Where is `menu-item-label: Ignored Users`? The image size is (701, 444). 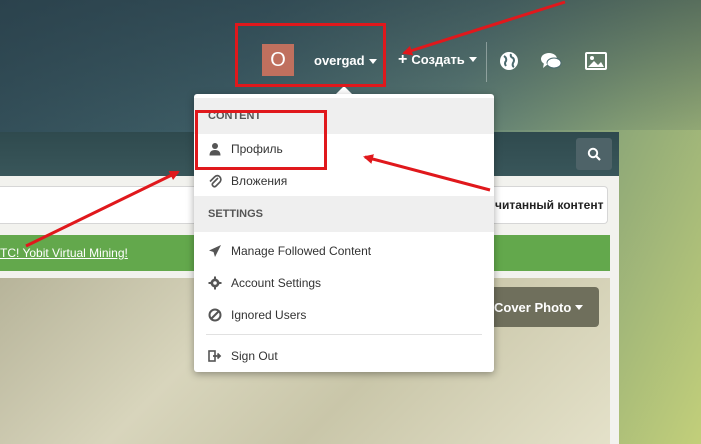 menu-item-label: Ignored Users is located at coordinates (269, 315).